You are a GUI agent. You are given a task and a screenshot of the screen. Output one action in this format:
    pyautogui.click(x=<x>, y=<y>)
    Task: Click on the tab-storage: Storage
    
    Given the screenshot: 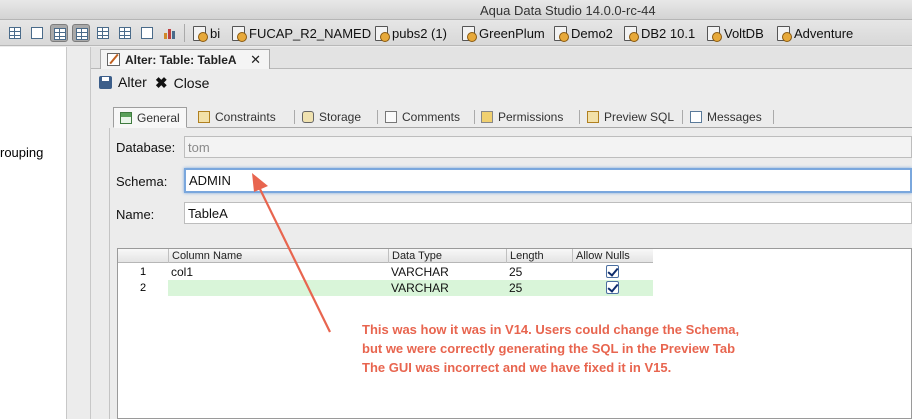 What is the action you would take?
    pyautogui.click(x=331, y=117)
    